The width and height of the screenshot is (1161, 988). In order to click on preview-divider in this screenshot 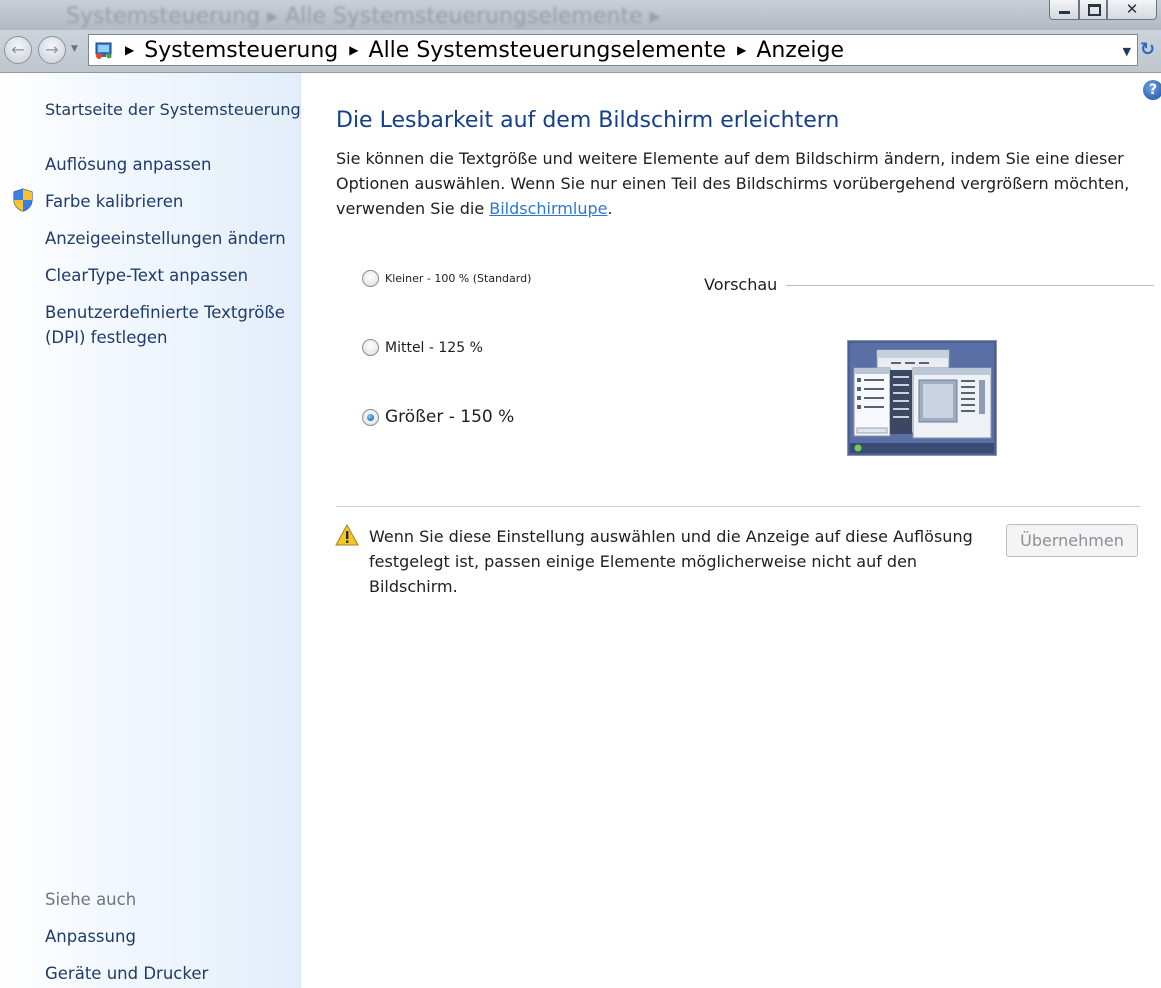, I will do `click(970, 285)`.